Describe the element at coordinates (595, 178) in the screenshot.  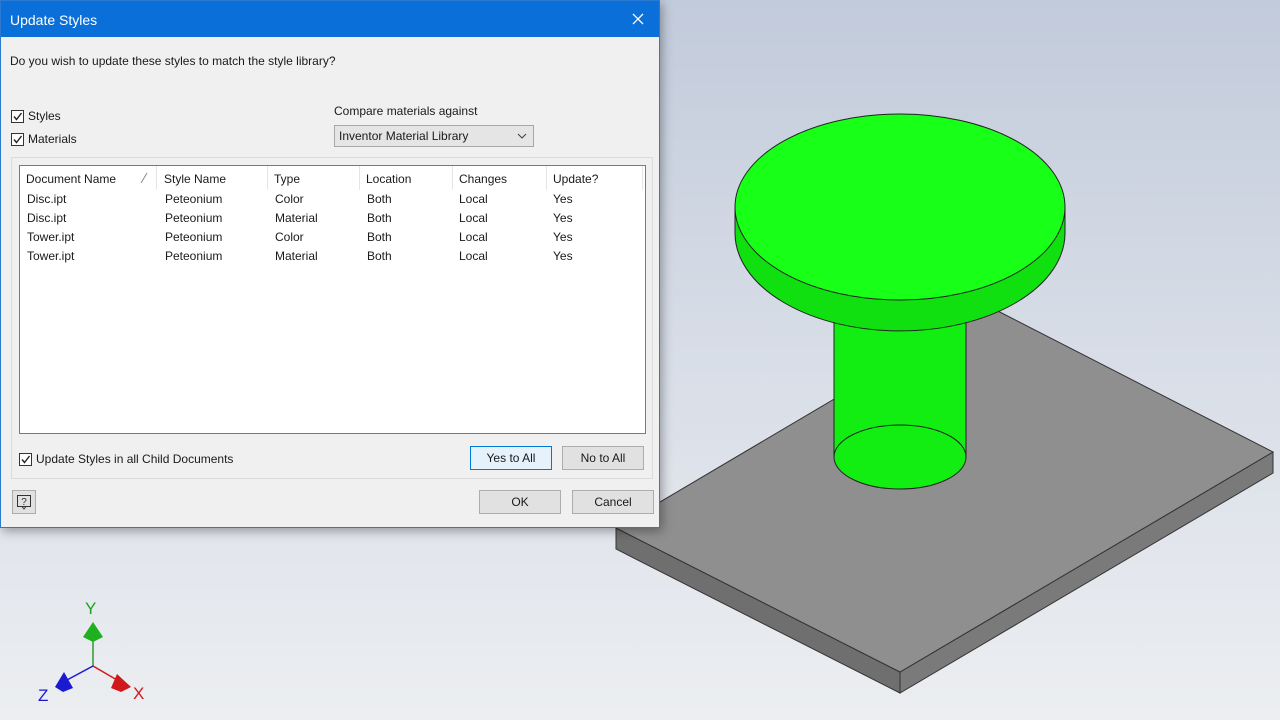
I see `column-header-update: Update?` at that location.